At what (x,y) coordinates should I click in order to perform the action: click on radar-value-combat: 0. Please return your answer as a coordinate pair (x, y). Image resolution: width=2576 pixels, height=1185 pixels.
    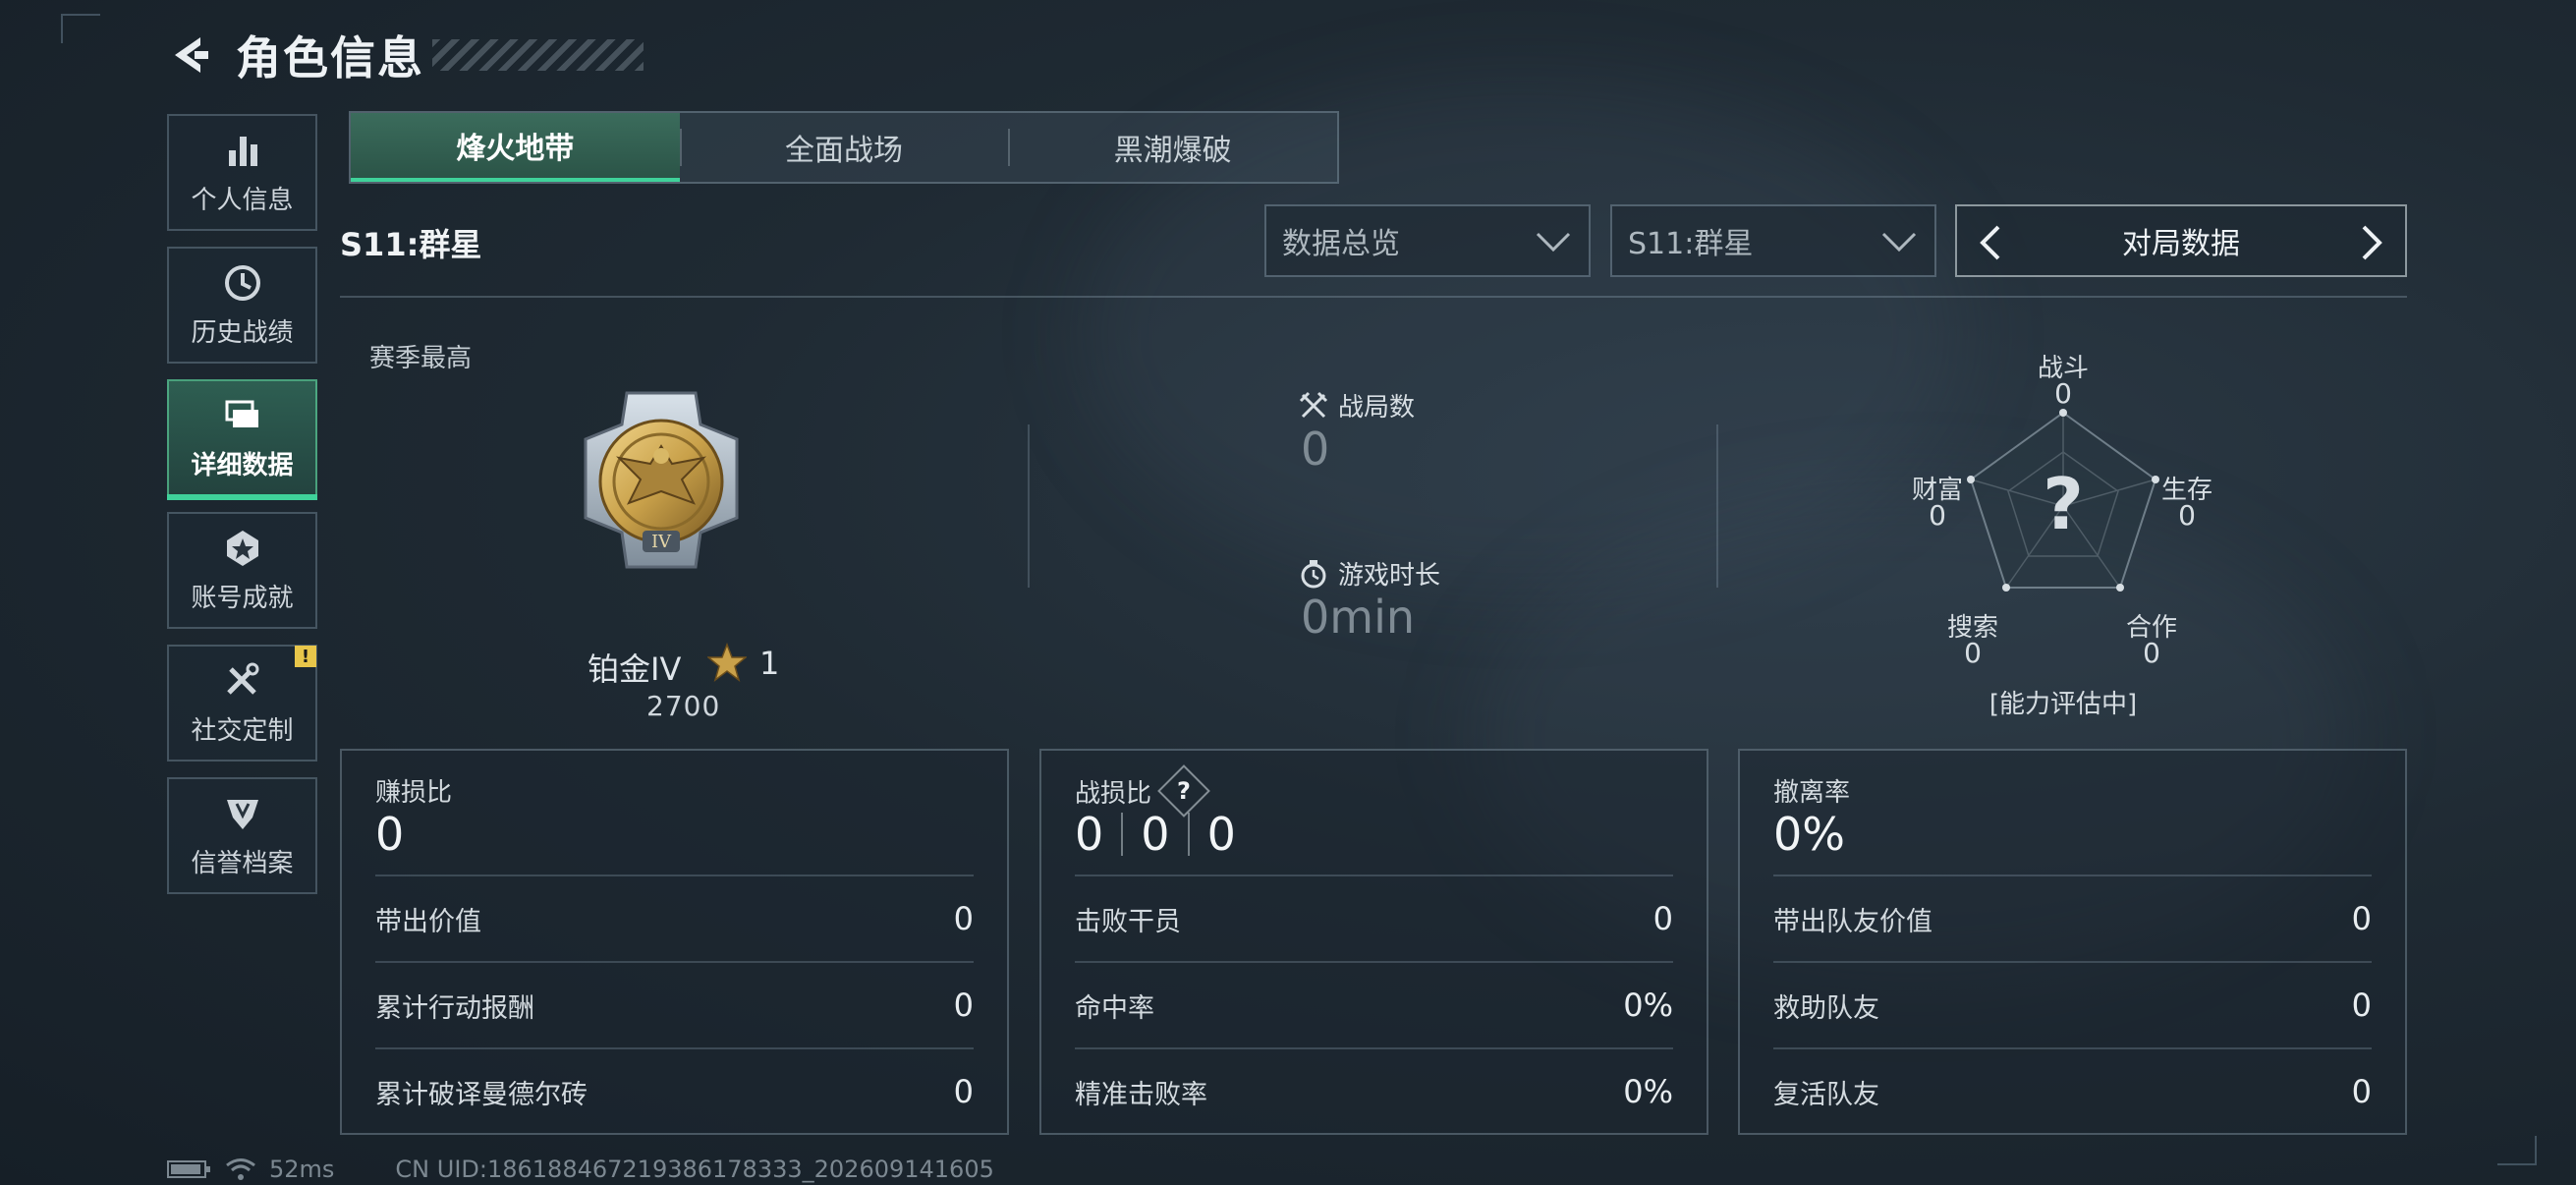
    Looking at the image, I should click on (2063, 394).